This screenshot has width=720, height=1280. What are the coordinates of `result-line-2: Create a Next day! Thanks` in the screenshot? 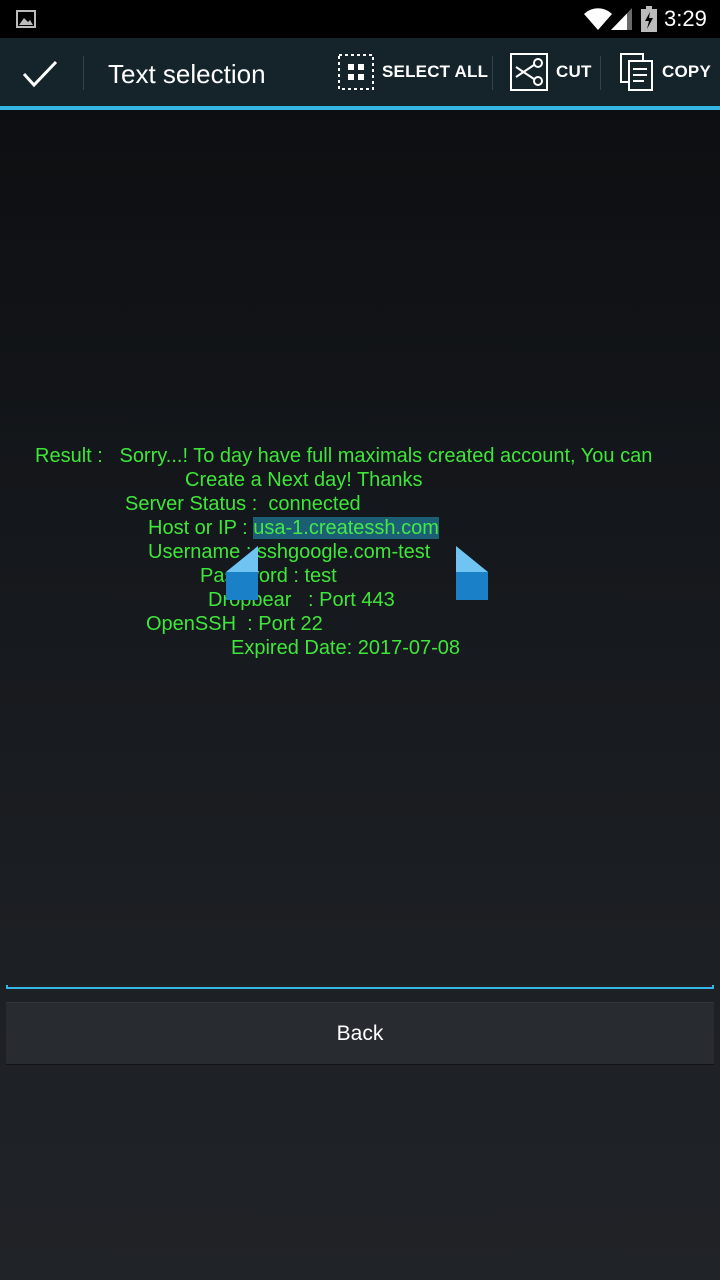 It's located at (304, 480).